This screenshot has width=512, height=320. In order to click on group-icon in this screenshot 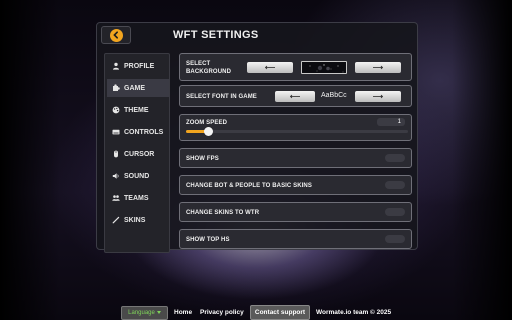, I will do `click(116, 198)`.